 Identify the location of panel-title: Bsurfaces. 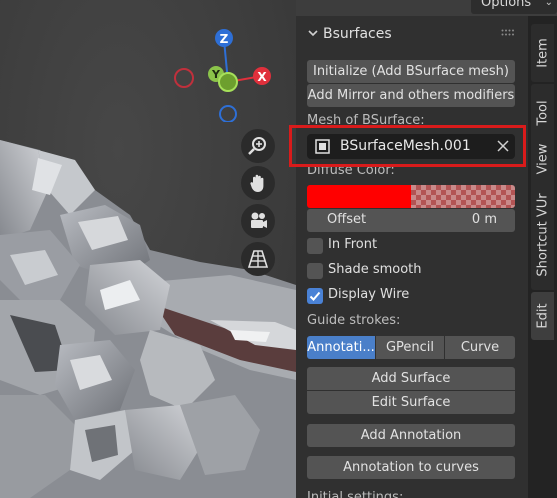
(357, 34).